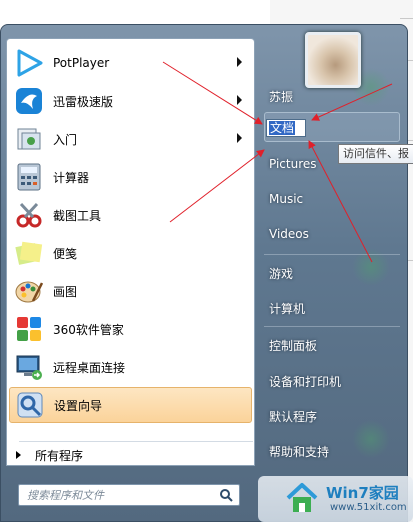 The height and width of the screenshot is (522, 413). What do you see at coordinates (29, 177) in the screenshot?
I see `calculator-icon` at bounding box center [29, 177].